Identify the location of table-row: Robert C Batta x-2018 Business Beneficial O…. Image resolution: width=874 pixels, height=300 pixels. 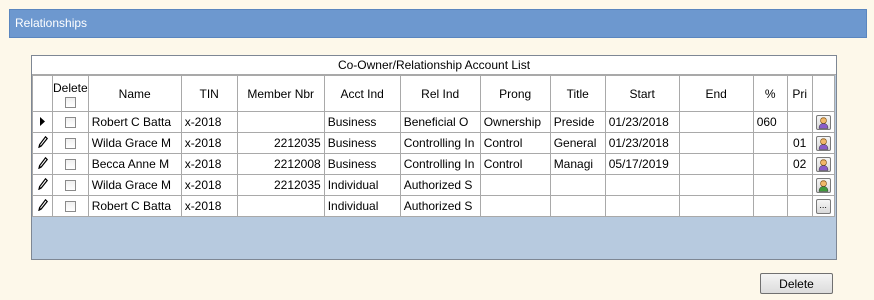
(433, 122).